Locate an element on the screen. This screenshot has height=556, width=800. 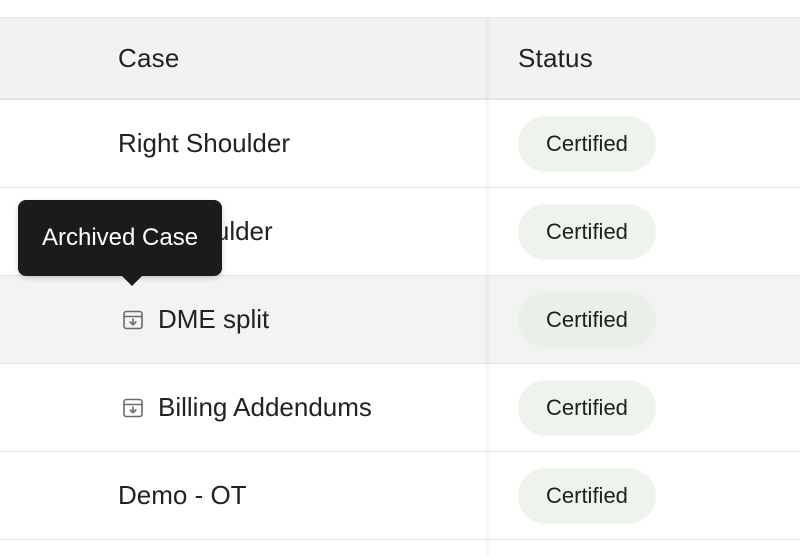
case-cell: DME split is located at coordinates (193, 319).